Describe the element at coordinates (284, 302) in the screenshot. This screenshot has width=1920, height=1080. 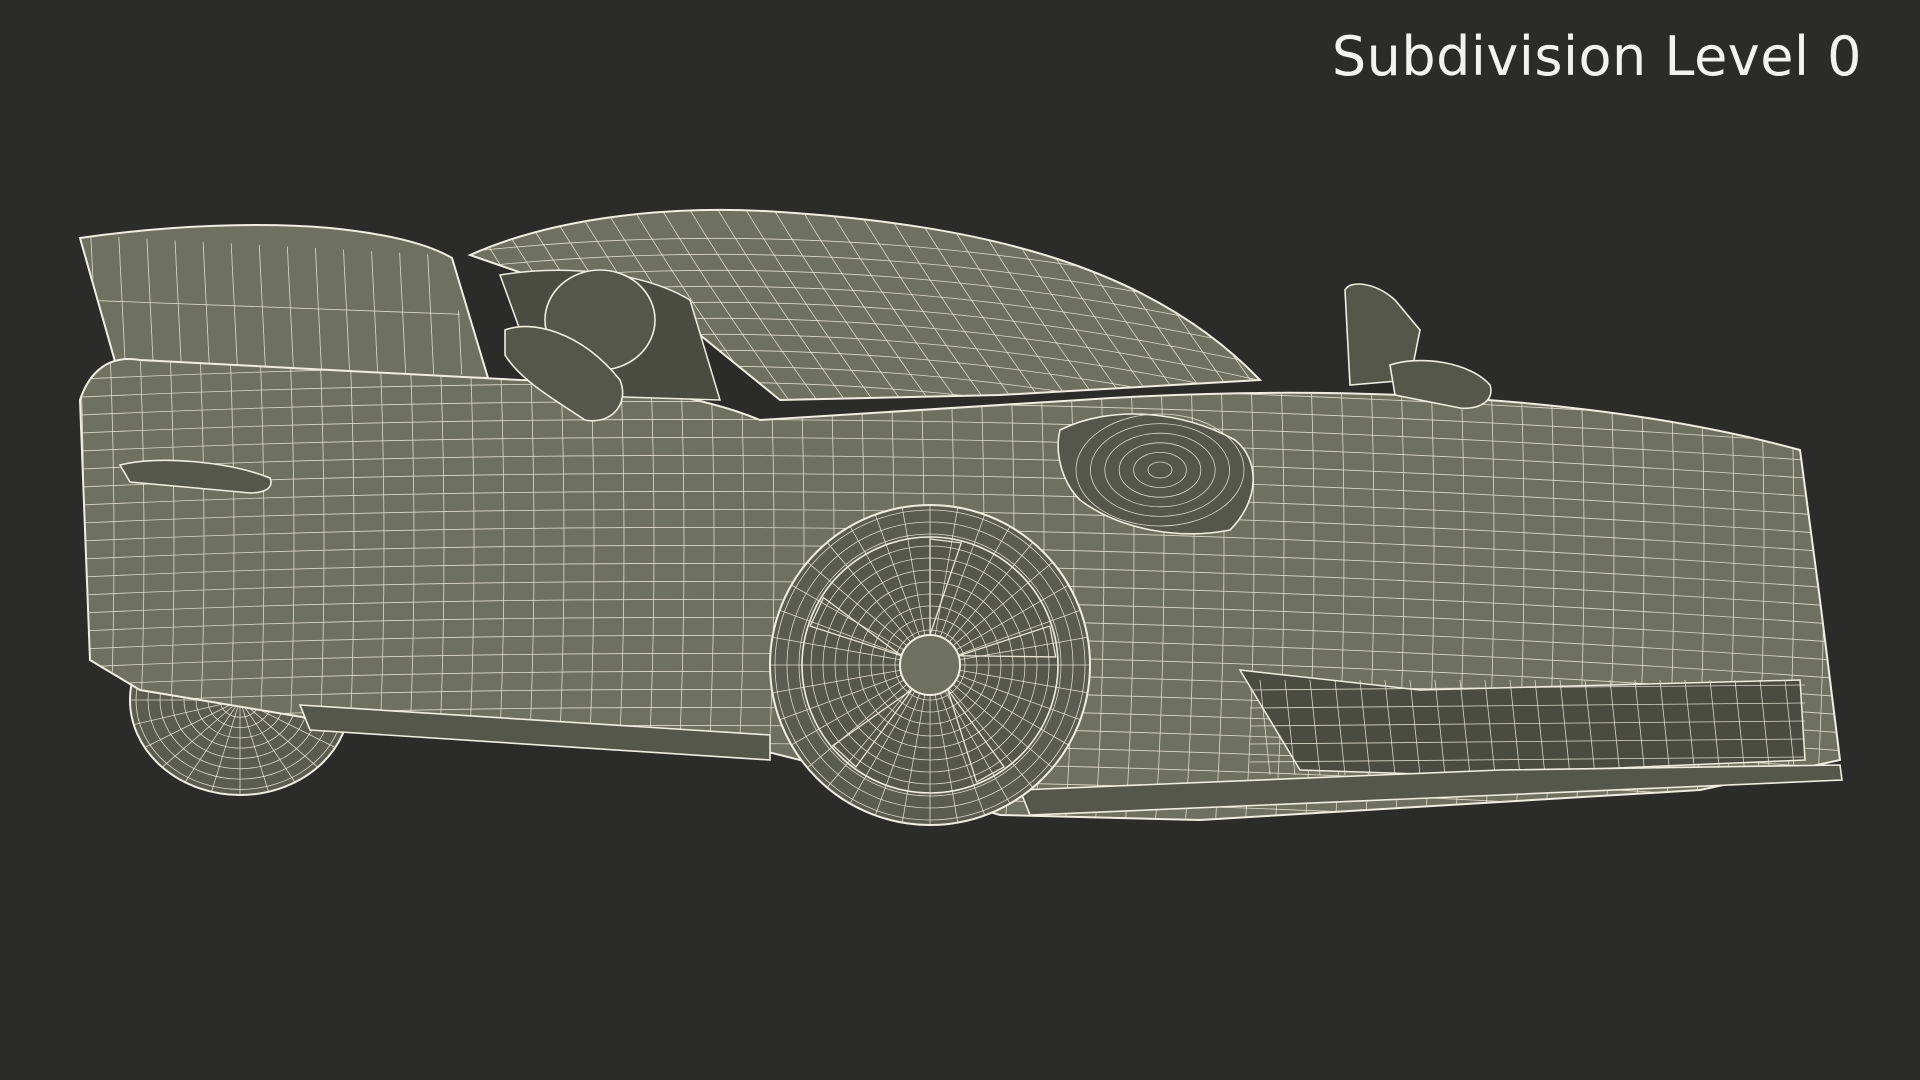
I see `open-door-panel` at that location.